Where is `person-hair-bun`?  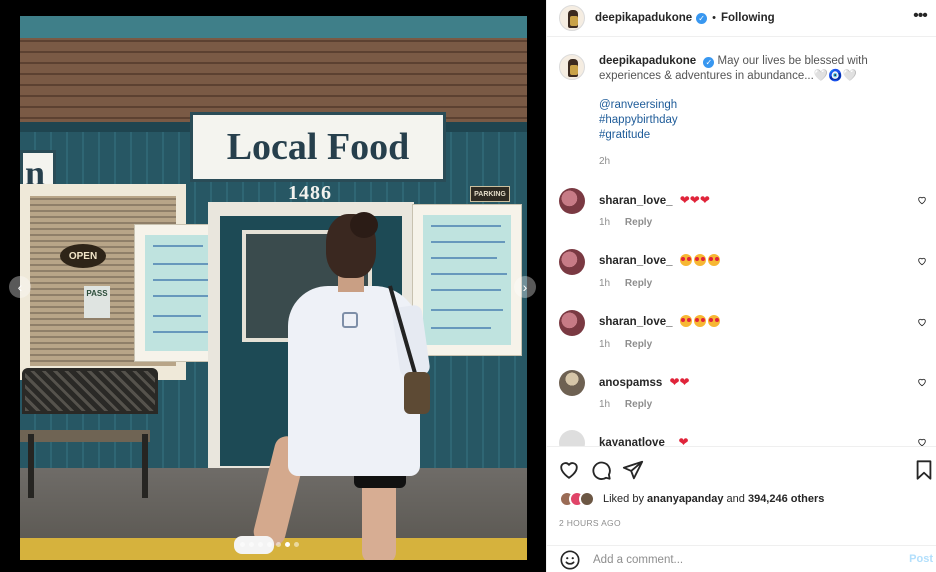
person-hair-bun is located at coordinates (364, 225).